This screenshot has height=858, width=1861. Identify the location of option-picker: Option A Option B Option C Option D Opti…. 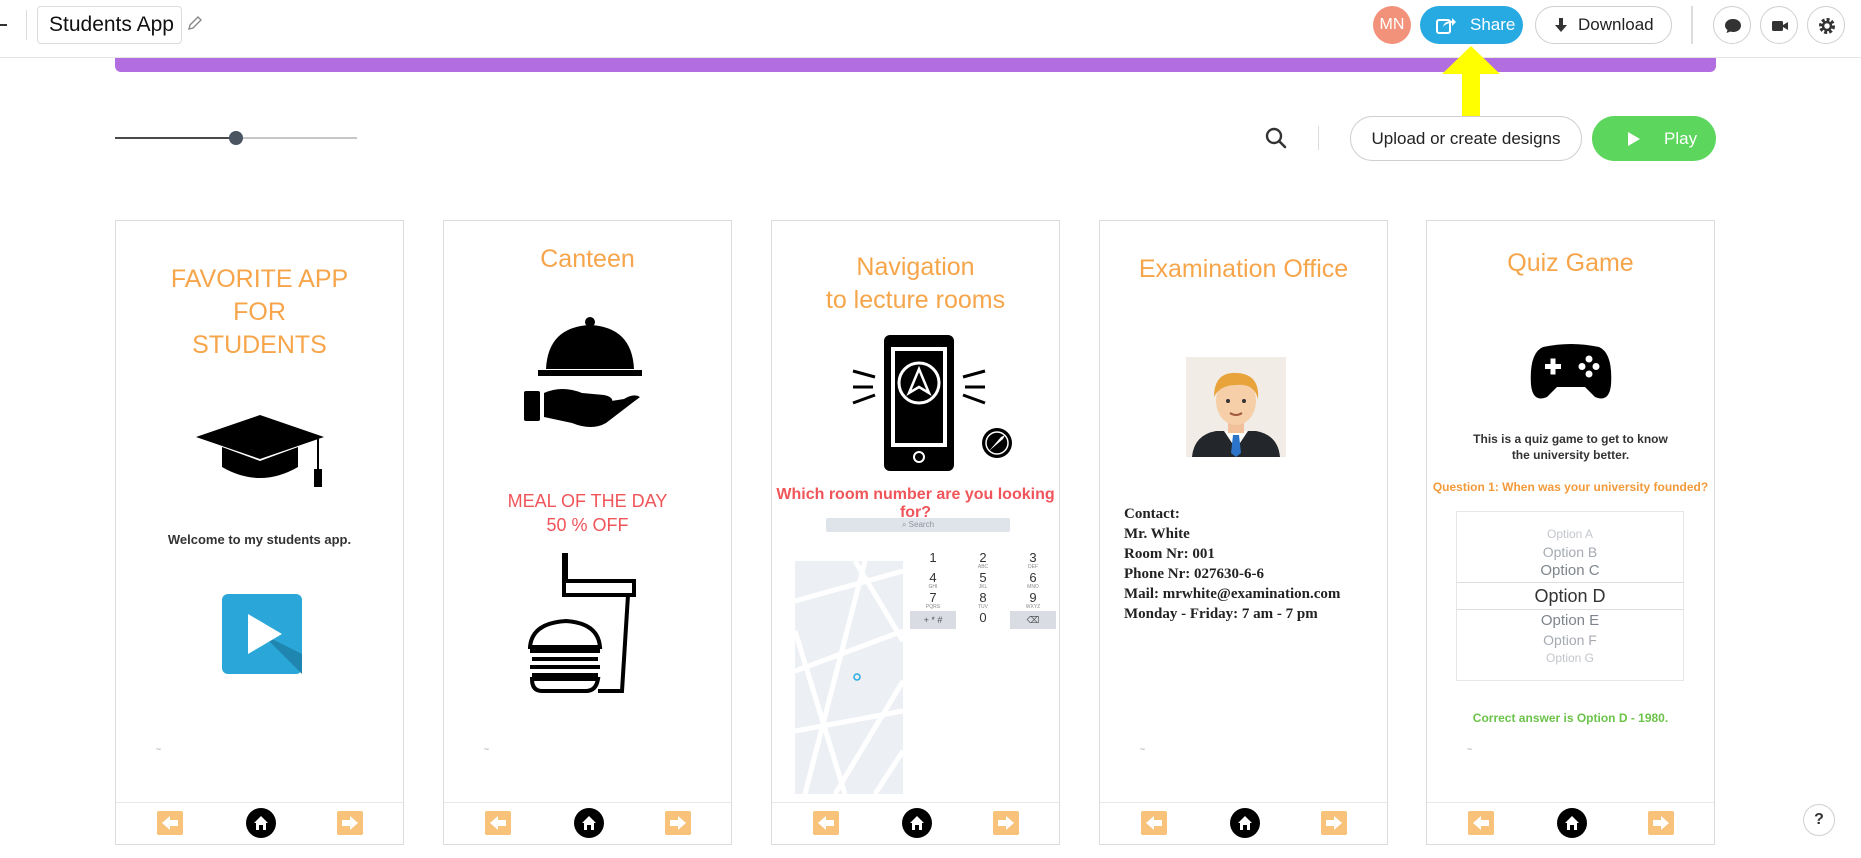
(1570, 596).